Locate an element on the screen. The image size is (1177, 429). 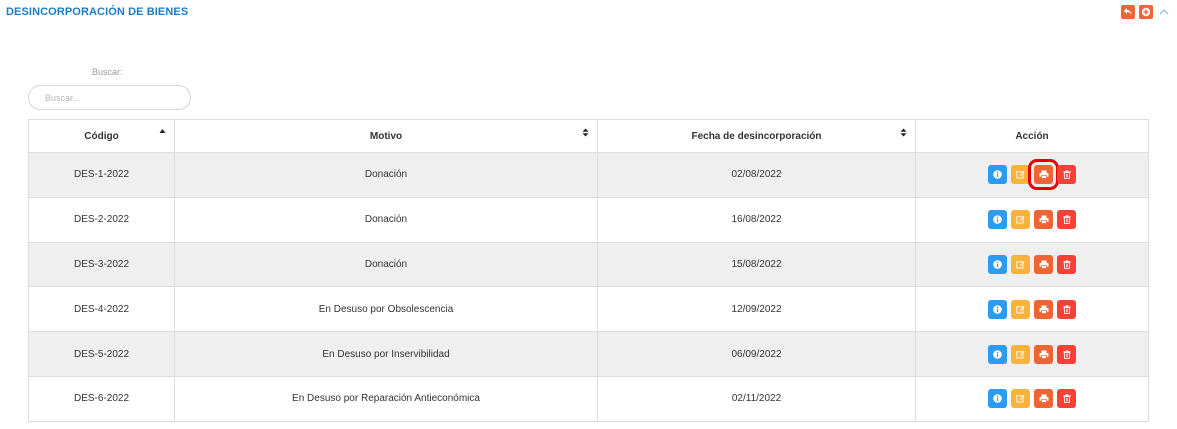
column-header-fecha: Fecha de desincorporación is located at coordinates (756, 136).